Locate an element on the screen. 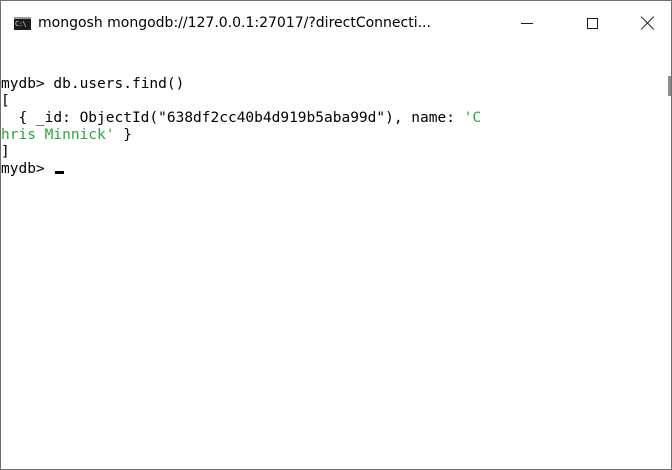 The image size is (672, 470). minimize-button is located at coordinates (527, 23).